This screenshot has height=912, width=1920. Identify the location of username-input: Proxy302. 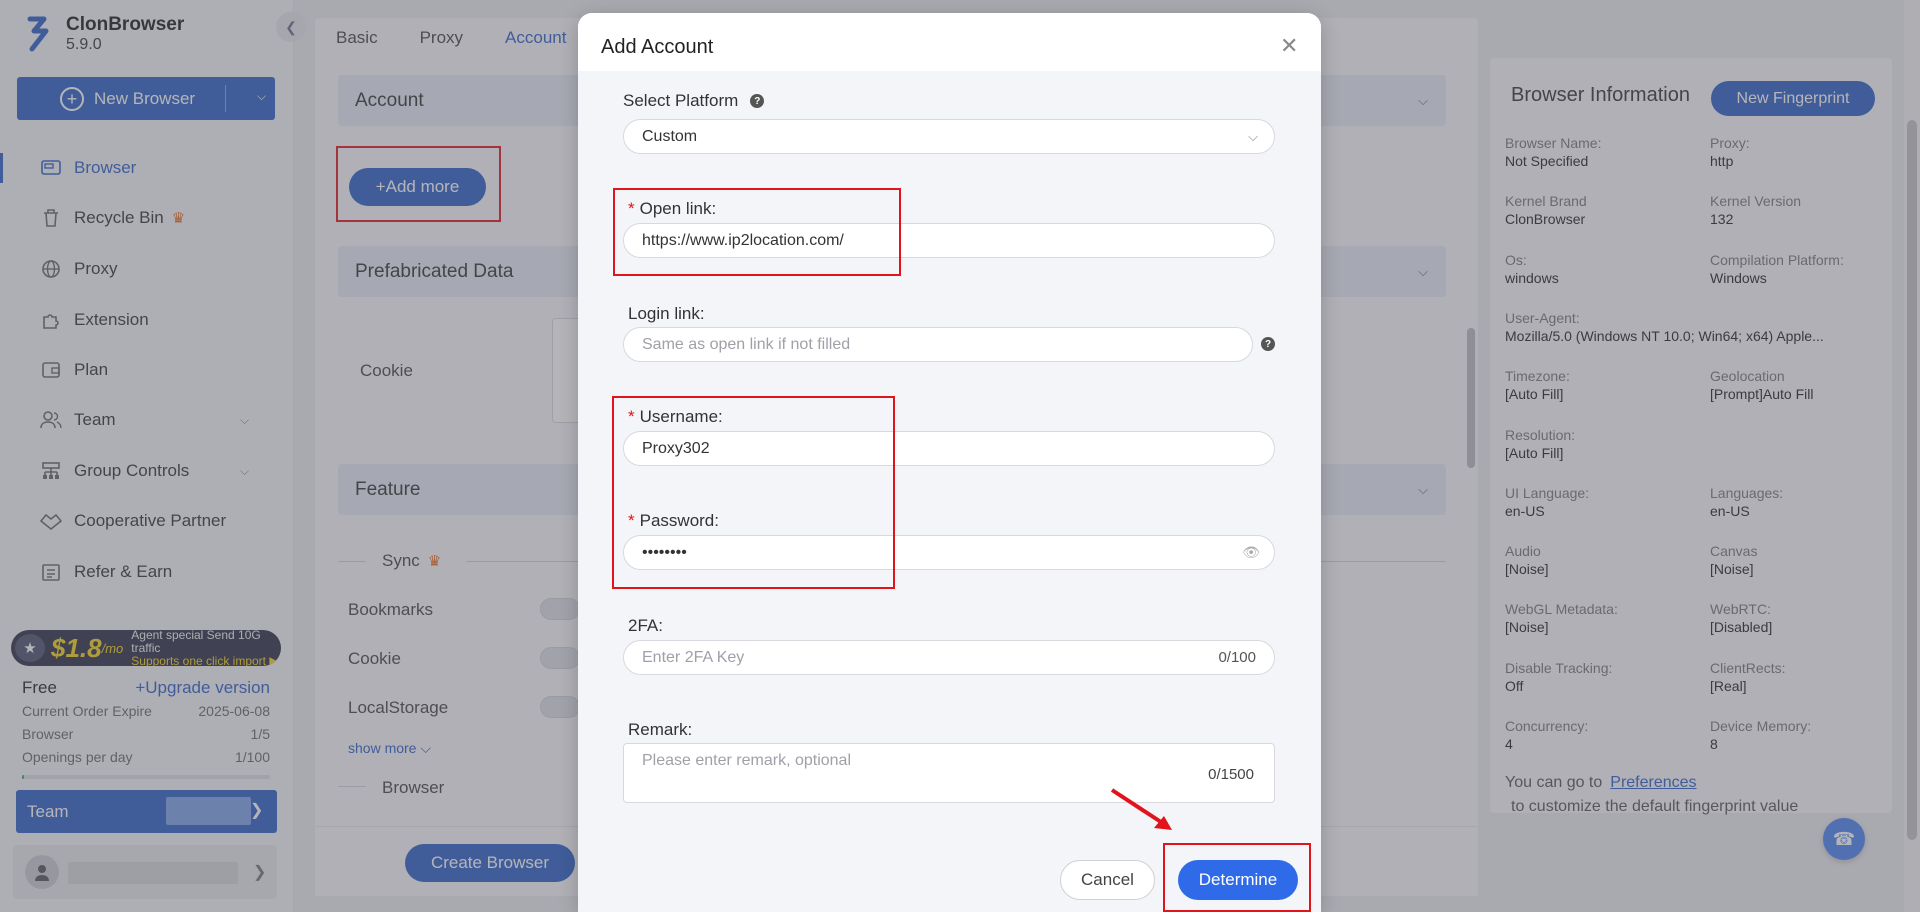
(949, 448).